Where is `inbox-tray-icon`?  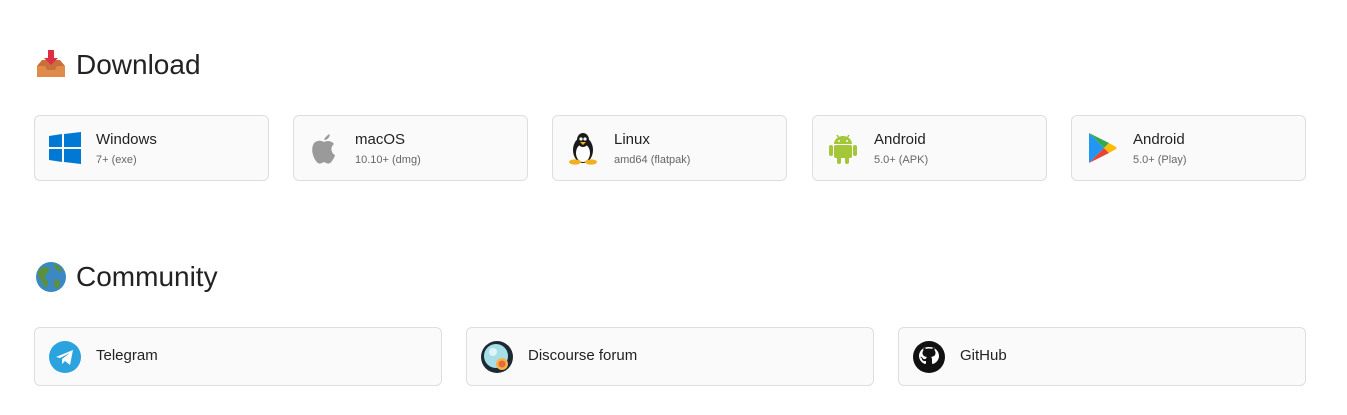 inbox-tray-icon is located at coordinates (51, 65).